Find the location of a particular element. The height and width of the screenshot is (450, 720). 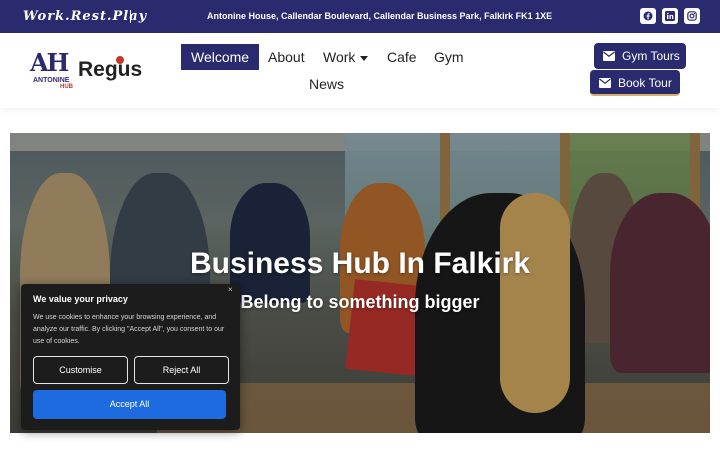

instagram-icon is located at coordinates (692, 16).